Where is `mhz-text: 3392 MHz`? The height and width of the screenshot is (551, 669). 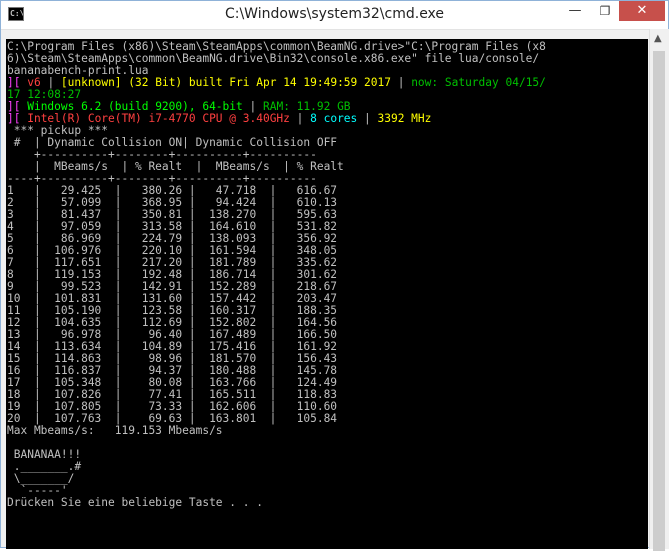
mhz-text: 3392 MHz is located at coordinates (404, 118).